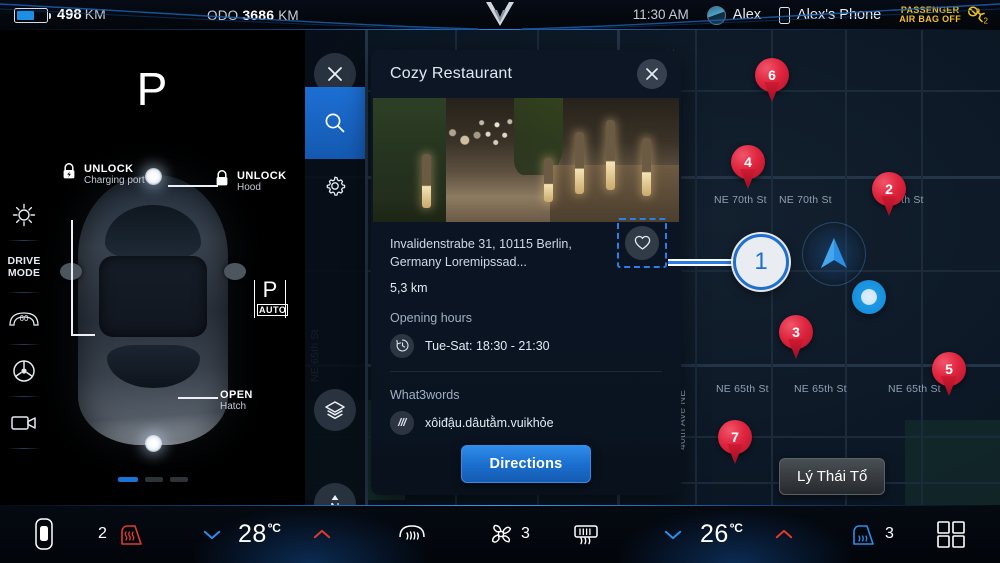 This screenshot has height=563, width=1000. I want to click on camera-icon, so click(23, 423).